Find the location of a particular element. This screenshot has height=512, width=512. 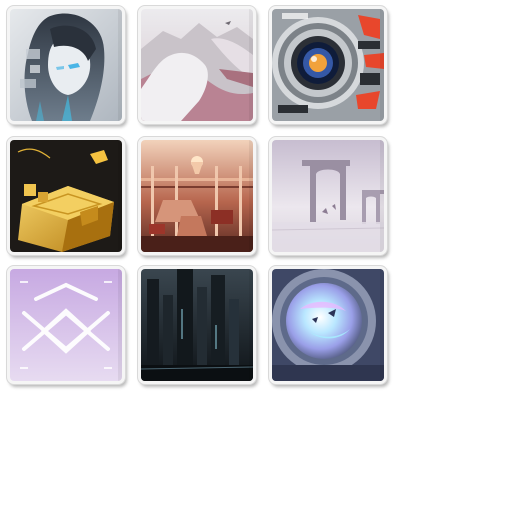

snowy-mountain-tile is located at coordinates (197, 65).